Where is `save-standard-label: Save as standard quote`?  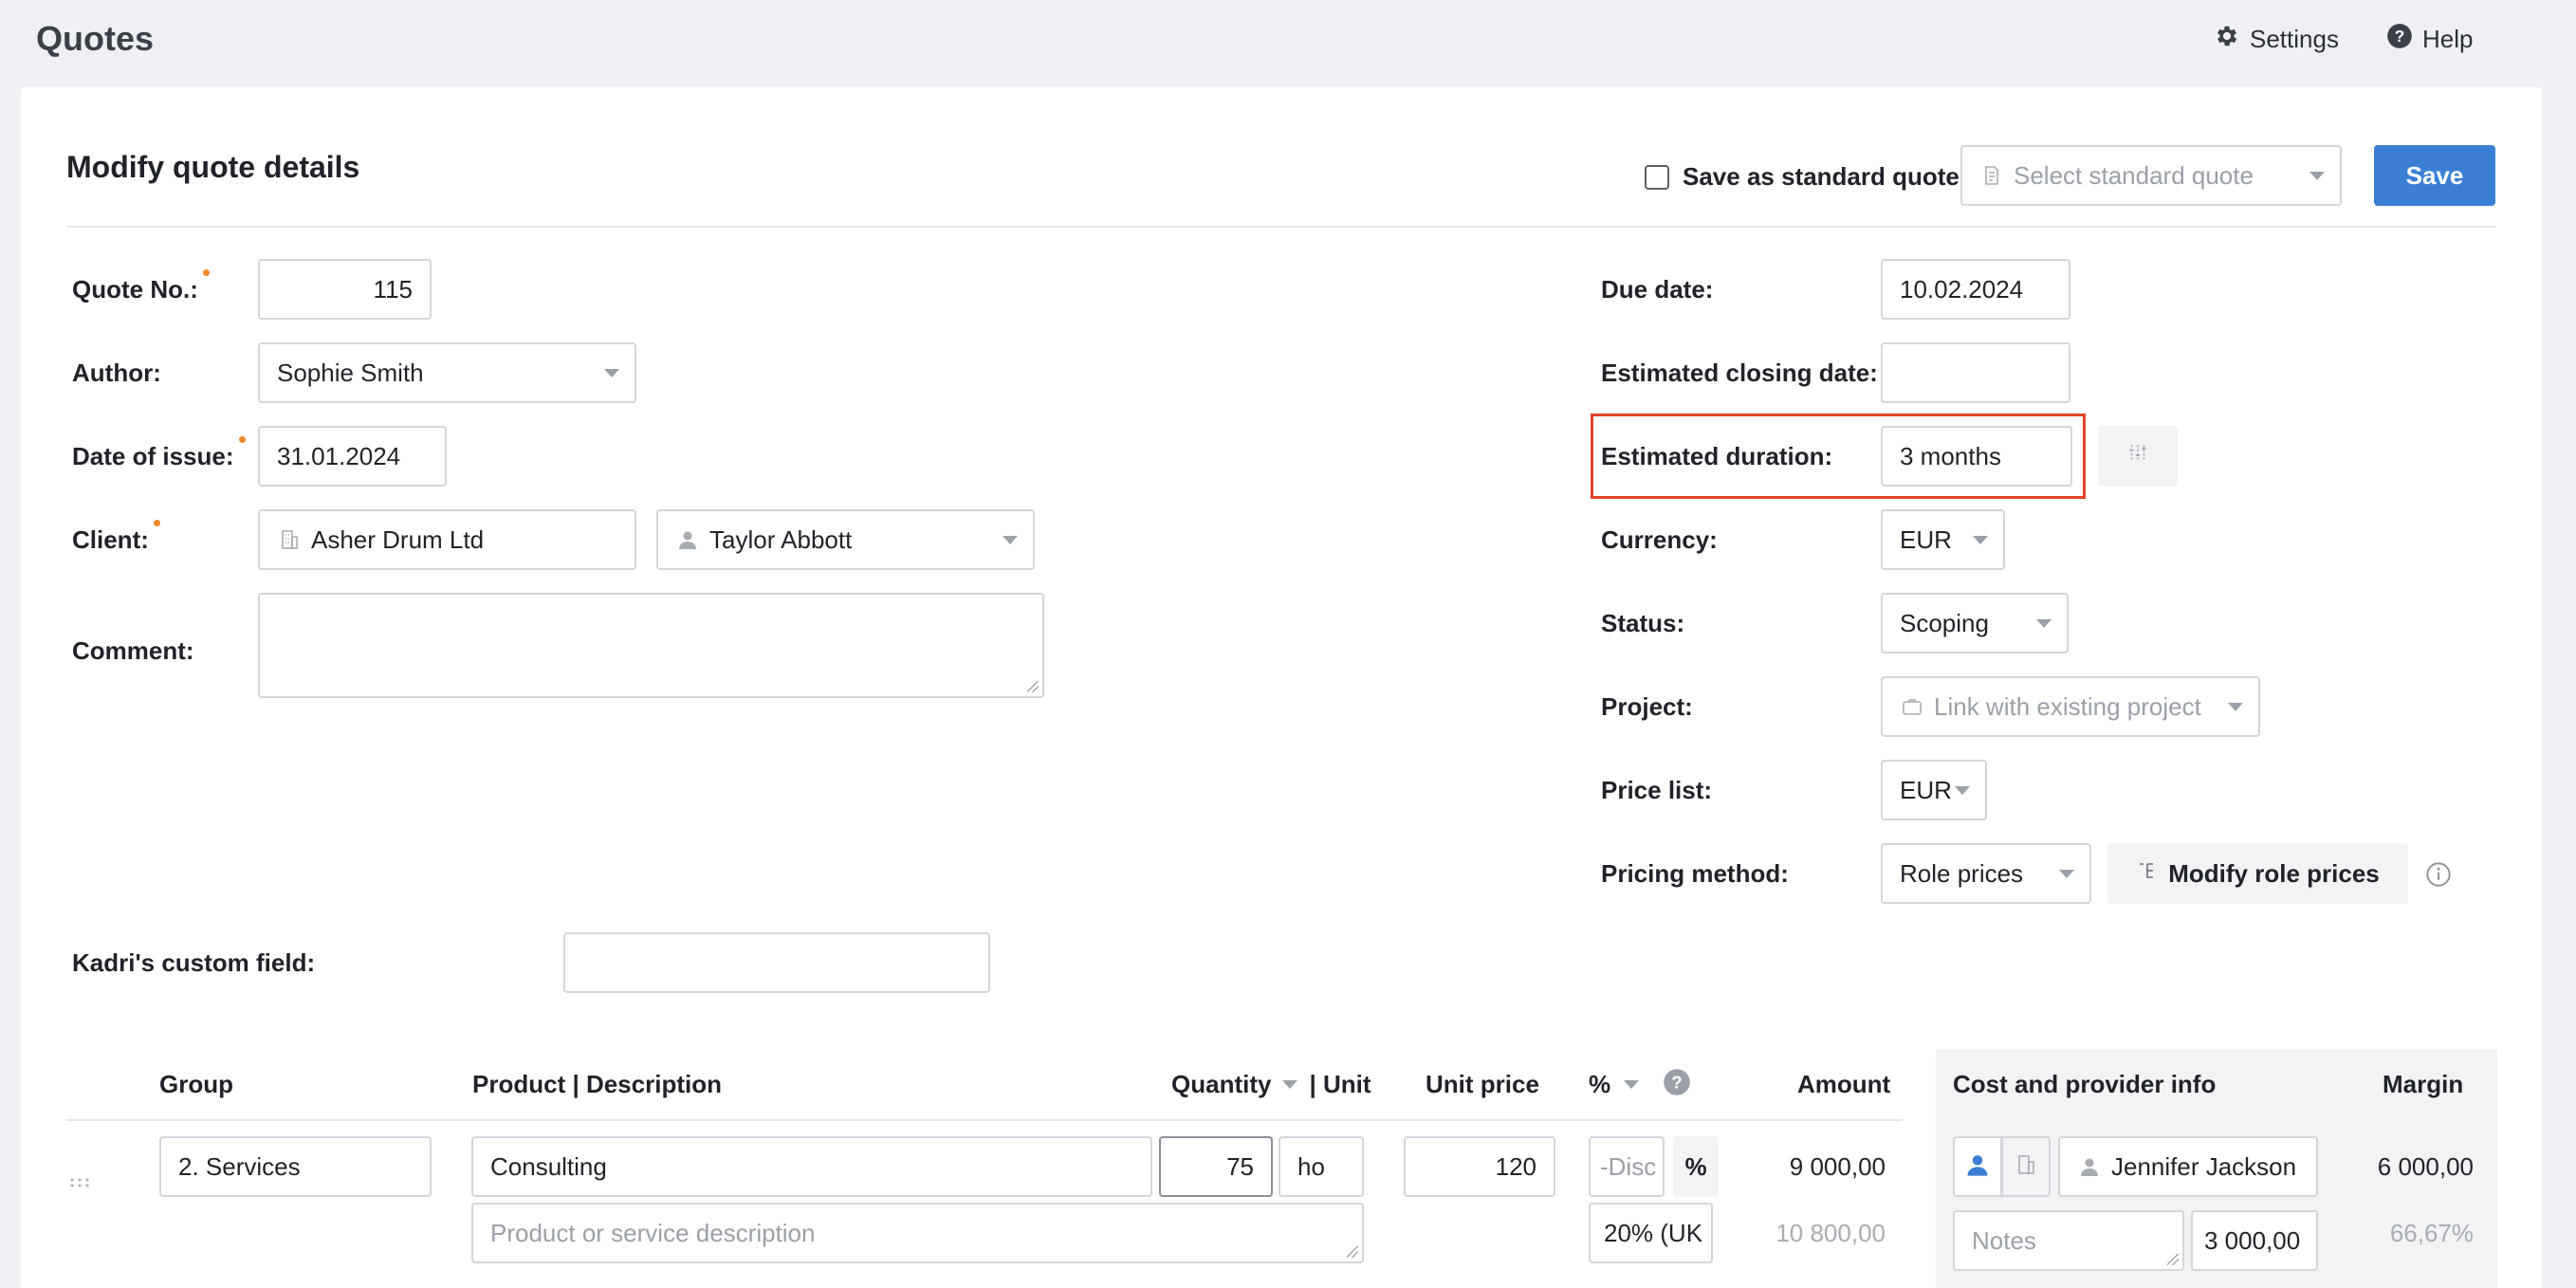 save-standard-label: Save as standard quote is located at coordinates (1821, 176).